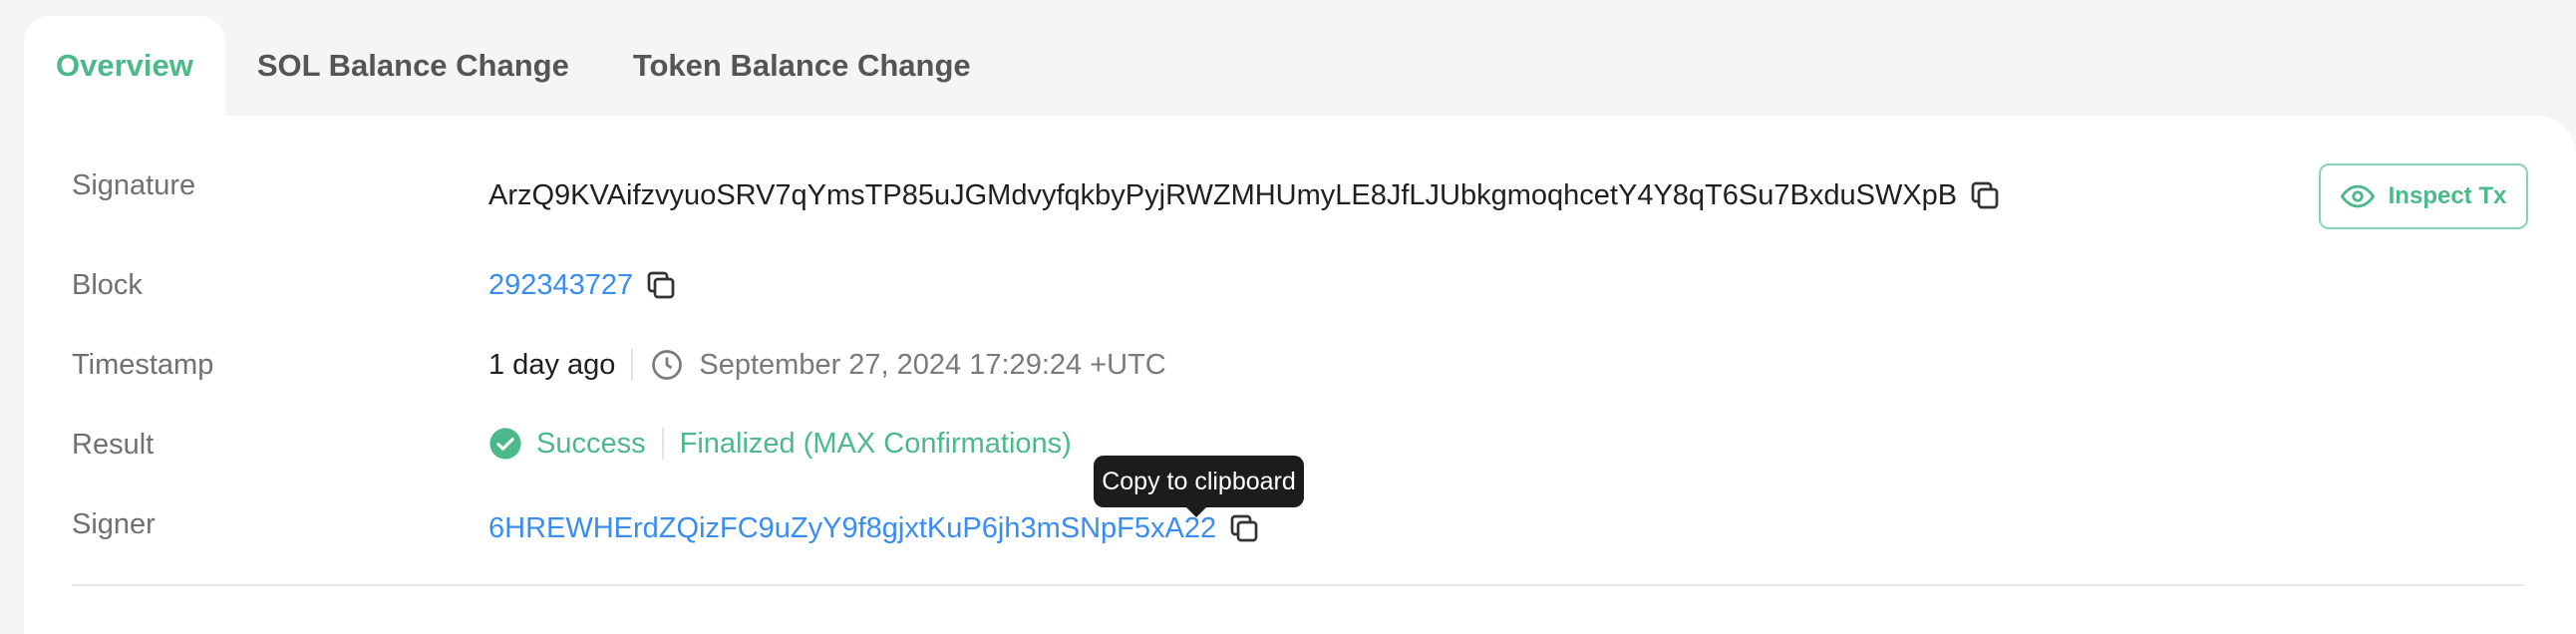 Image resolution: width=2576 pixels, height=634 pixels. What do you see at coordinates (552, 364) in the screenshot?
I see `timestamp-relative: 1 day ago` at bounding box center [552, 364].